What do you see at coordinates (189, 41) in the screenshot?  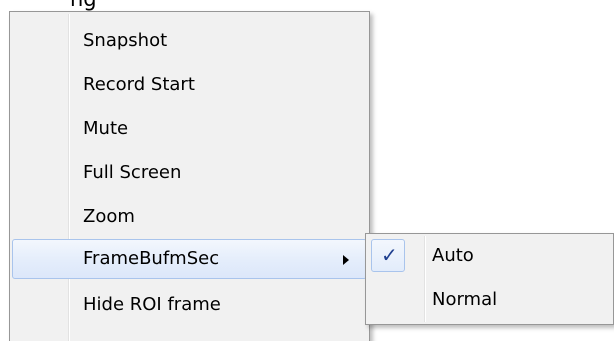 I see `menu-item-snapshot: Snapshot` at bounding box center [189, 41].